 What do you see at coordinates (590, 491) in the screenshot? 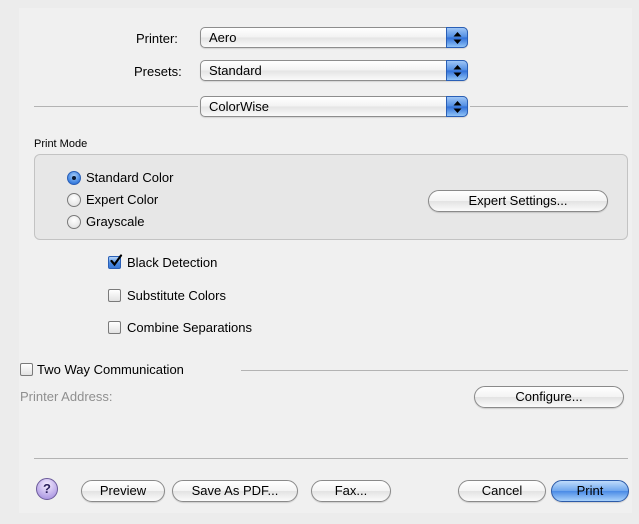
I see `print-button: Print` at bounding box center [590, 491].